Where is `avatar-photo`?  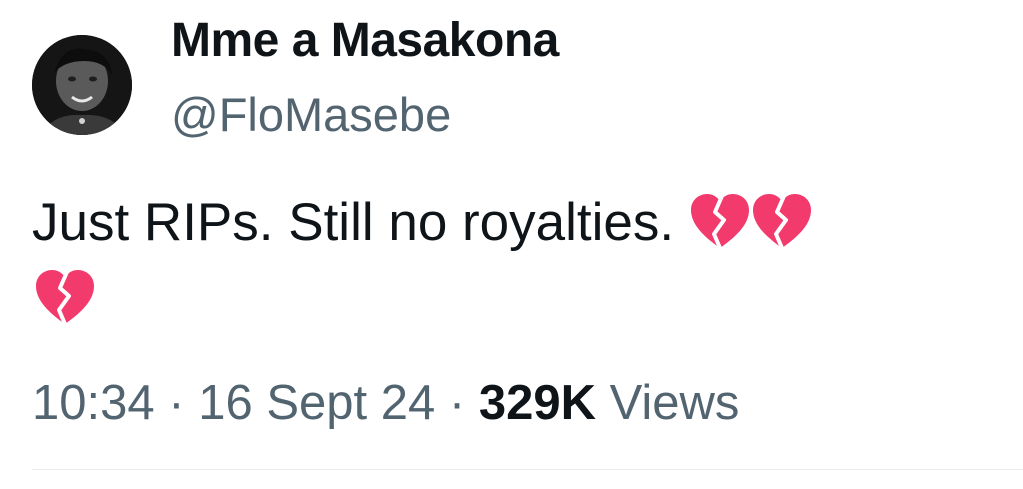 avatar-photo is located at coordinates (82, 85).